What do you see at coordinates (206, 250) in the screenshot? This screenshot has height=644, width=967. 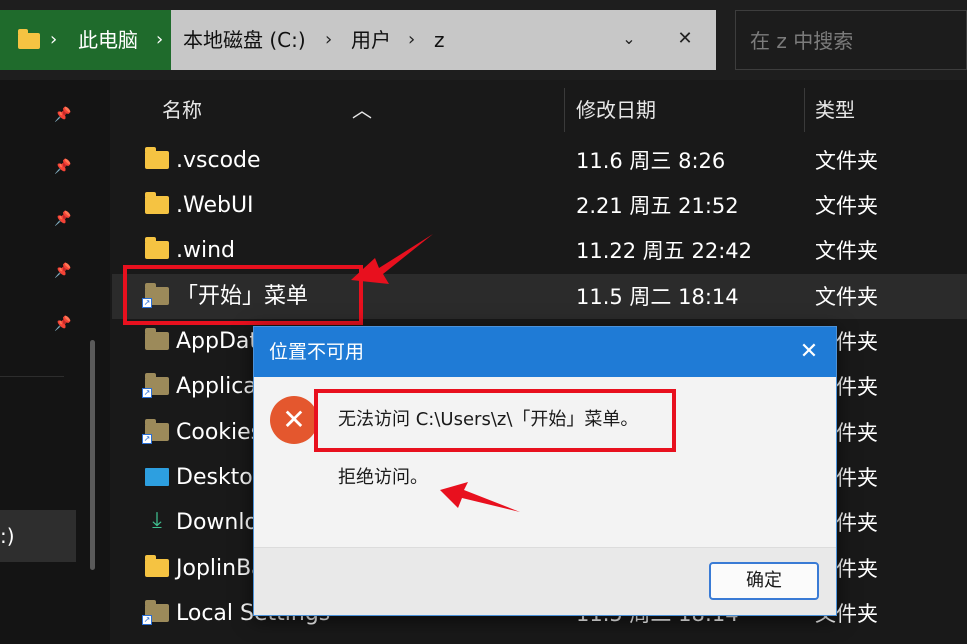 I see `file-name: .wind` at bounding box center [206, 250].